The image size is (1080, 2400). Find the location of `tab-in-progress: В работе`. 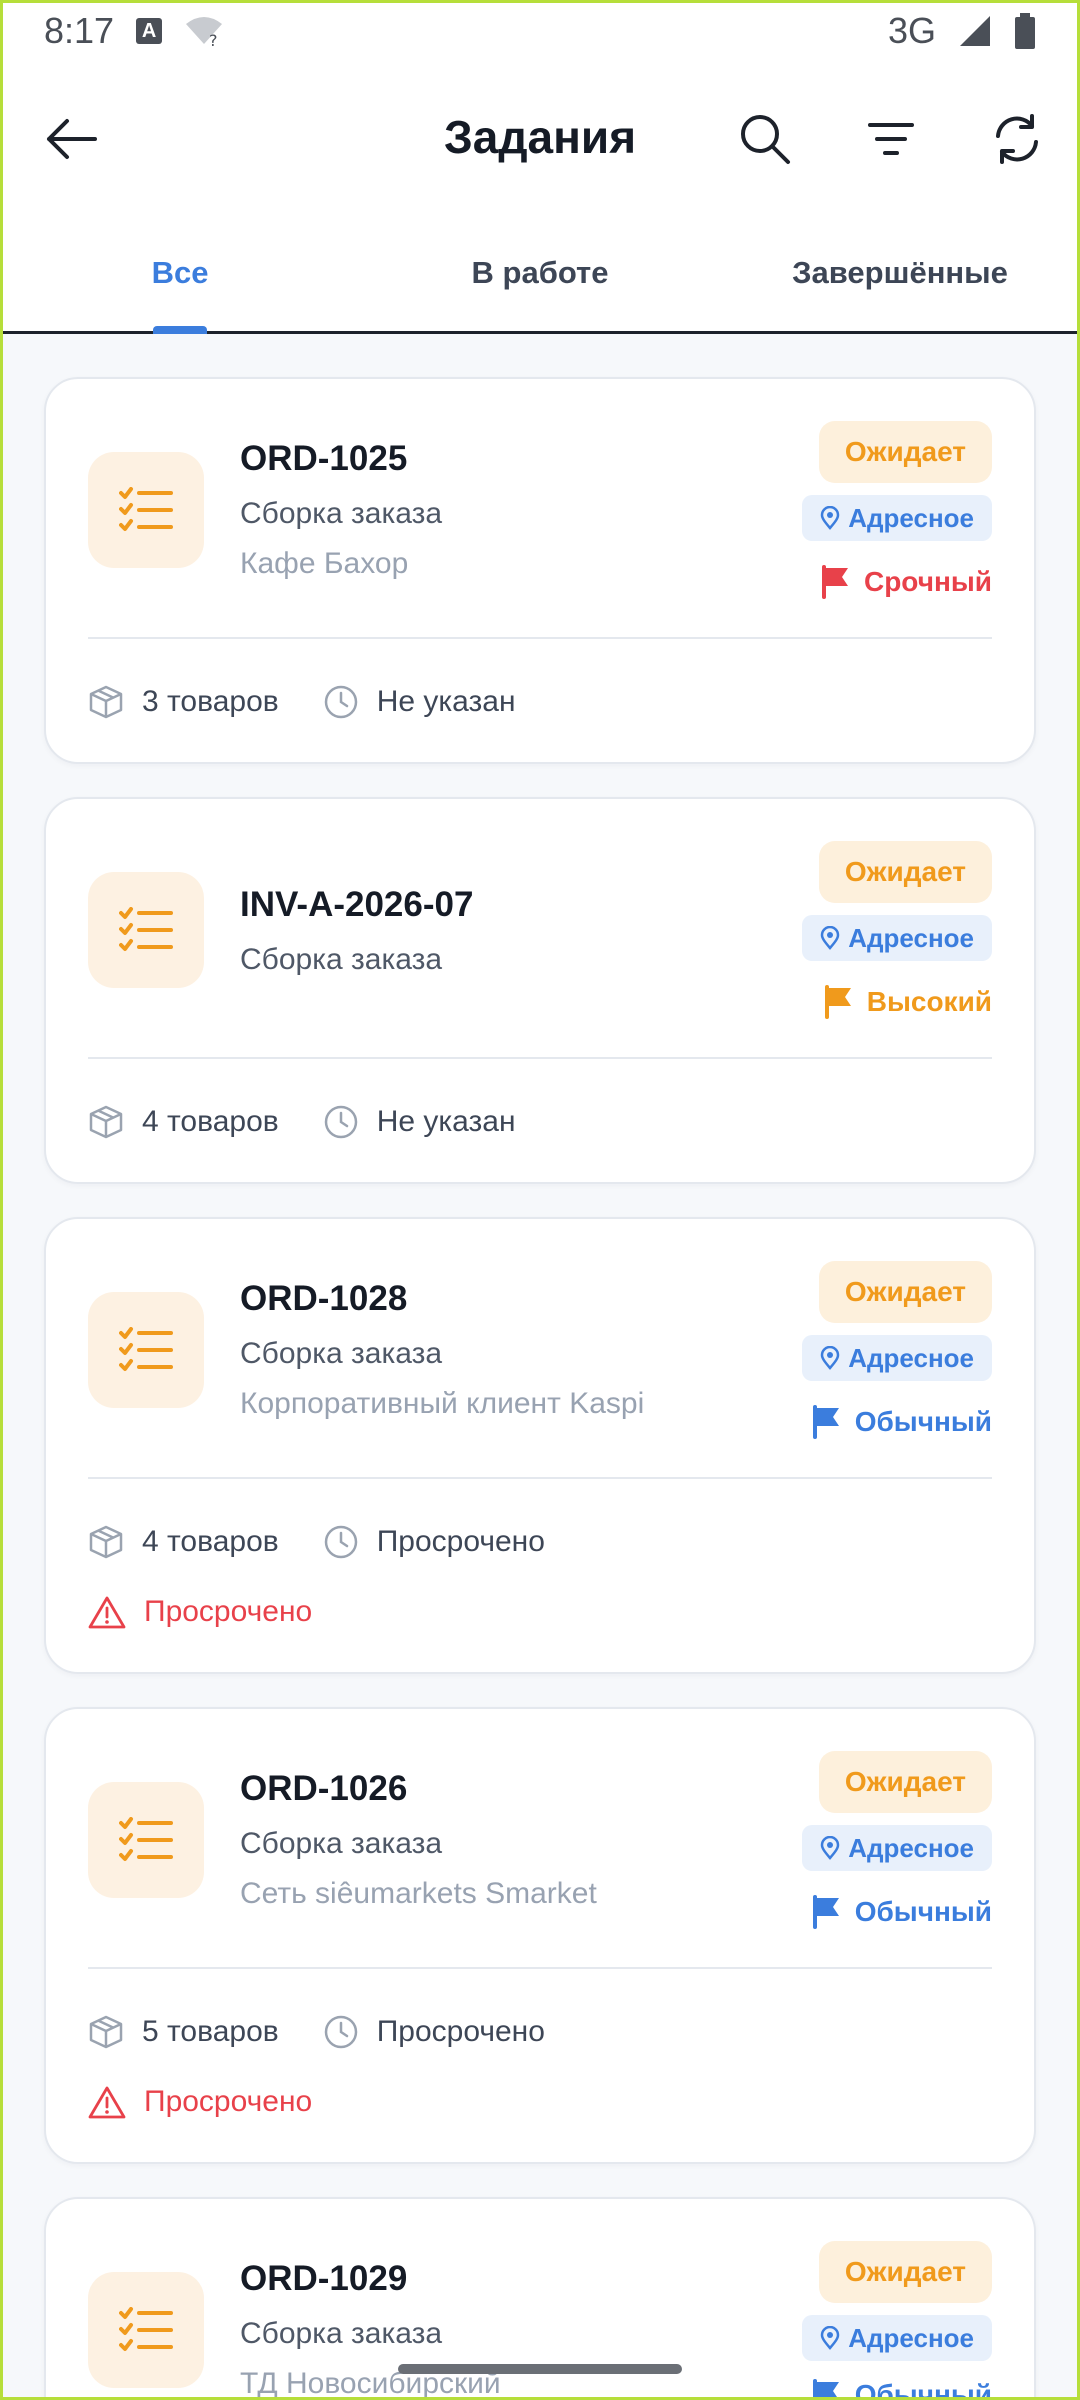

tab-in-progress: В работе is located at coordinates (540, 272).